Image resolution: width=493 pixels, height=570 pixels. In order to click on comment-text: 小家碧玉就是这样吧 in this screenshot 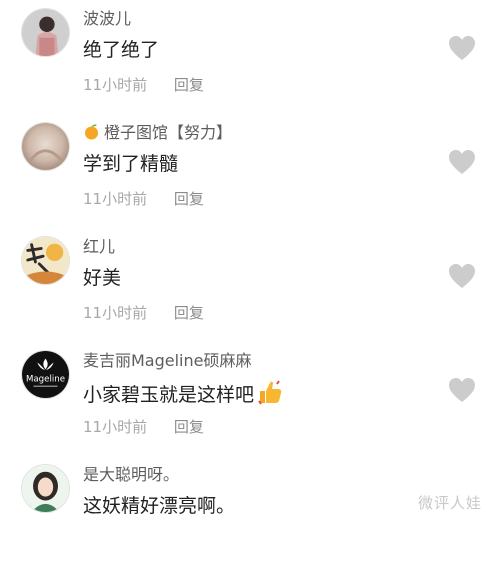, I will do `click(183, 393)`.